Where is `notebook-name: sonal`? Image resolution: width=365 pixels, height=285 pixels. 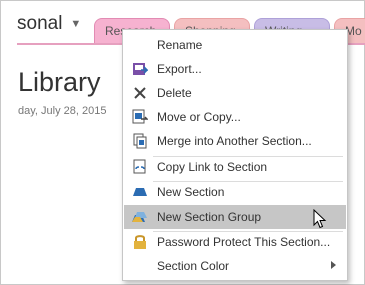 notebook-name: sonal is located at coordinates (40, 23).